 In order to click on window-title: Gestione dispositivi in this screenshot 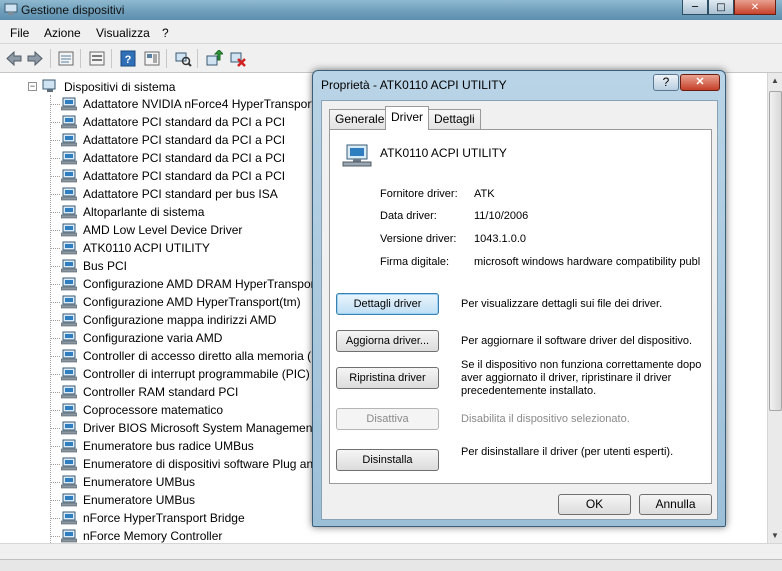, I will do `click(73, 10)`.